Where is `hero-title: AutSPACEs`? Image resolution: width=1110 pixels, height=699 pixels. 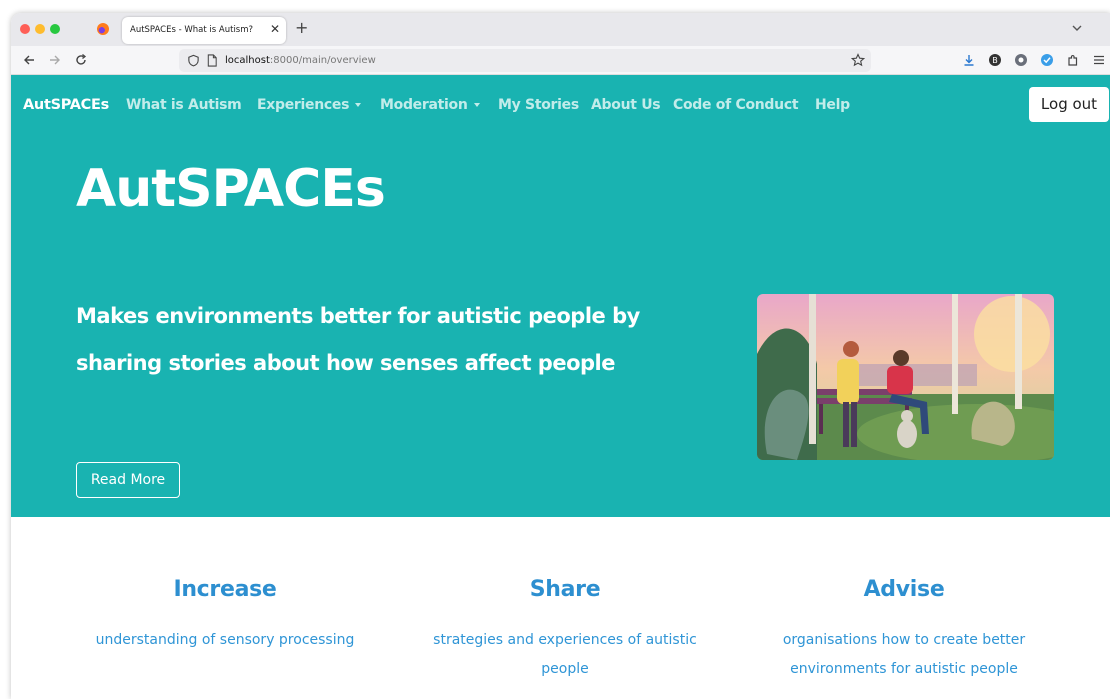 hero-title: AutSPACEs is located at coordinates (231, 189).